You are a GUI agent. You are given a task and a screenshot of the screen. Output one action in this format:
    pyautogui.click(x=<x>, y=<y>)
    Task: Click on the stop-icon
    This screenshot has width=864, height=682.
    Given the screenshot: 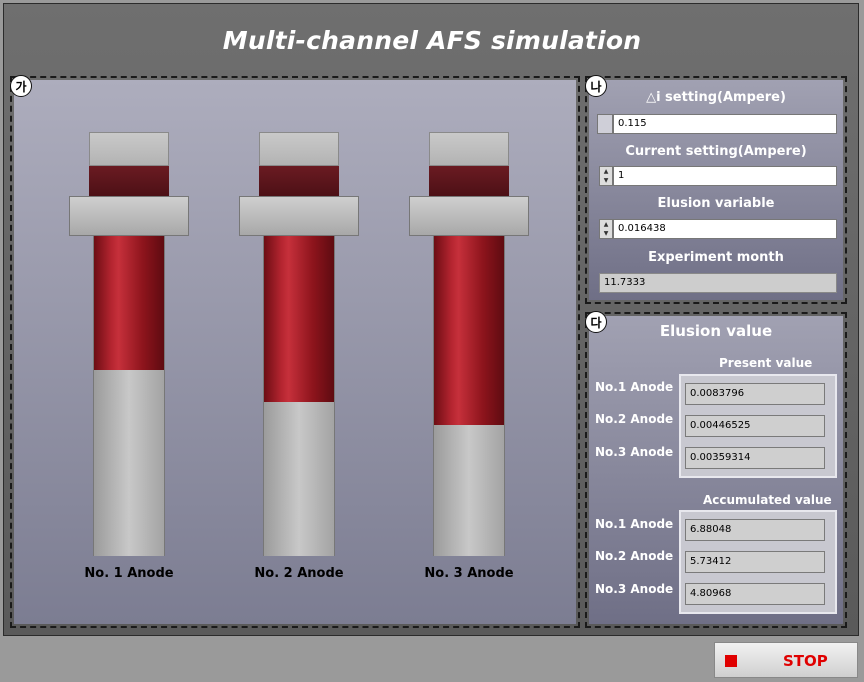 What is the action you would take?
    pyautogui.click(x=731, y=661)
    